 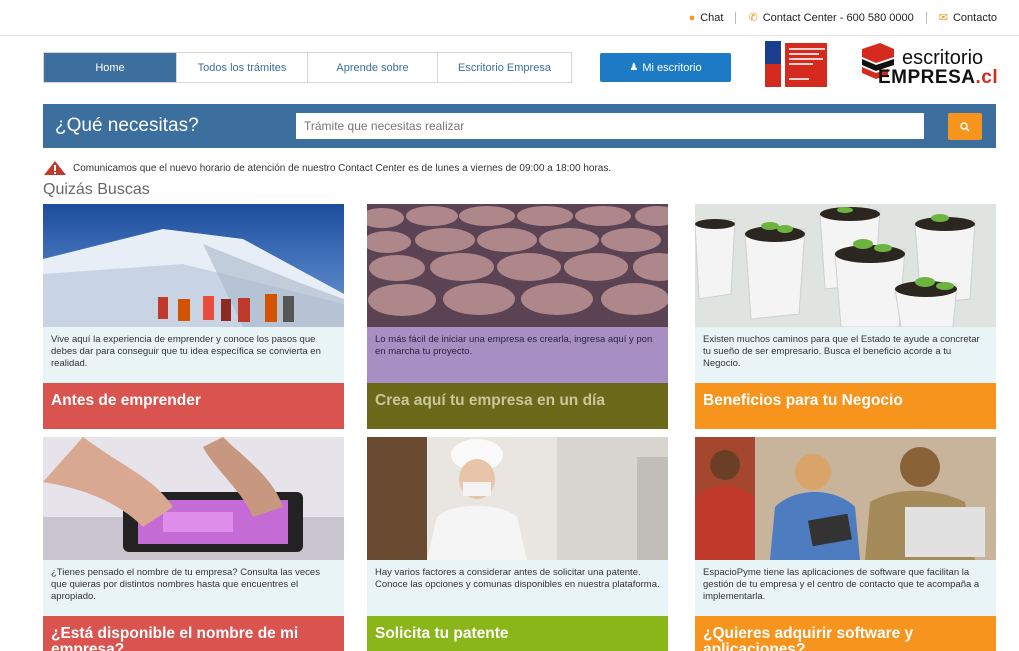 I want to click on government-logo, so click(x=796, y=64).